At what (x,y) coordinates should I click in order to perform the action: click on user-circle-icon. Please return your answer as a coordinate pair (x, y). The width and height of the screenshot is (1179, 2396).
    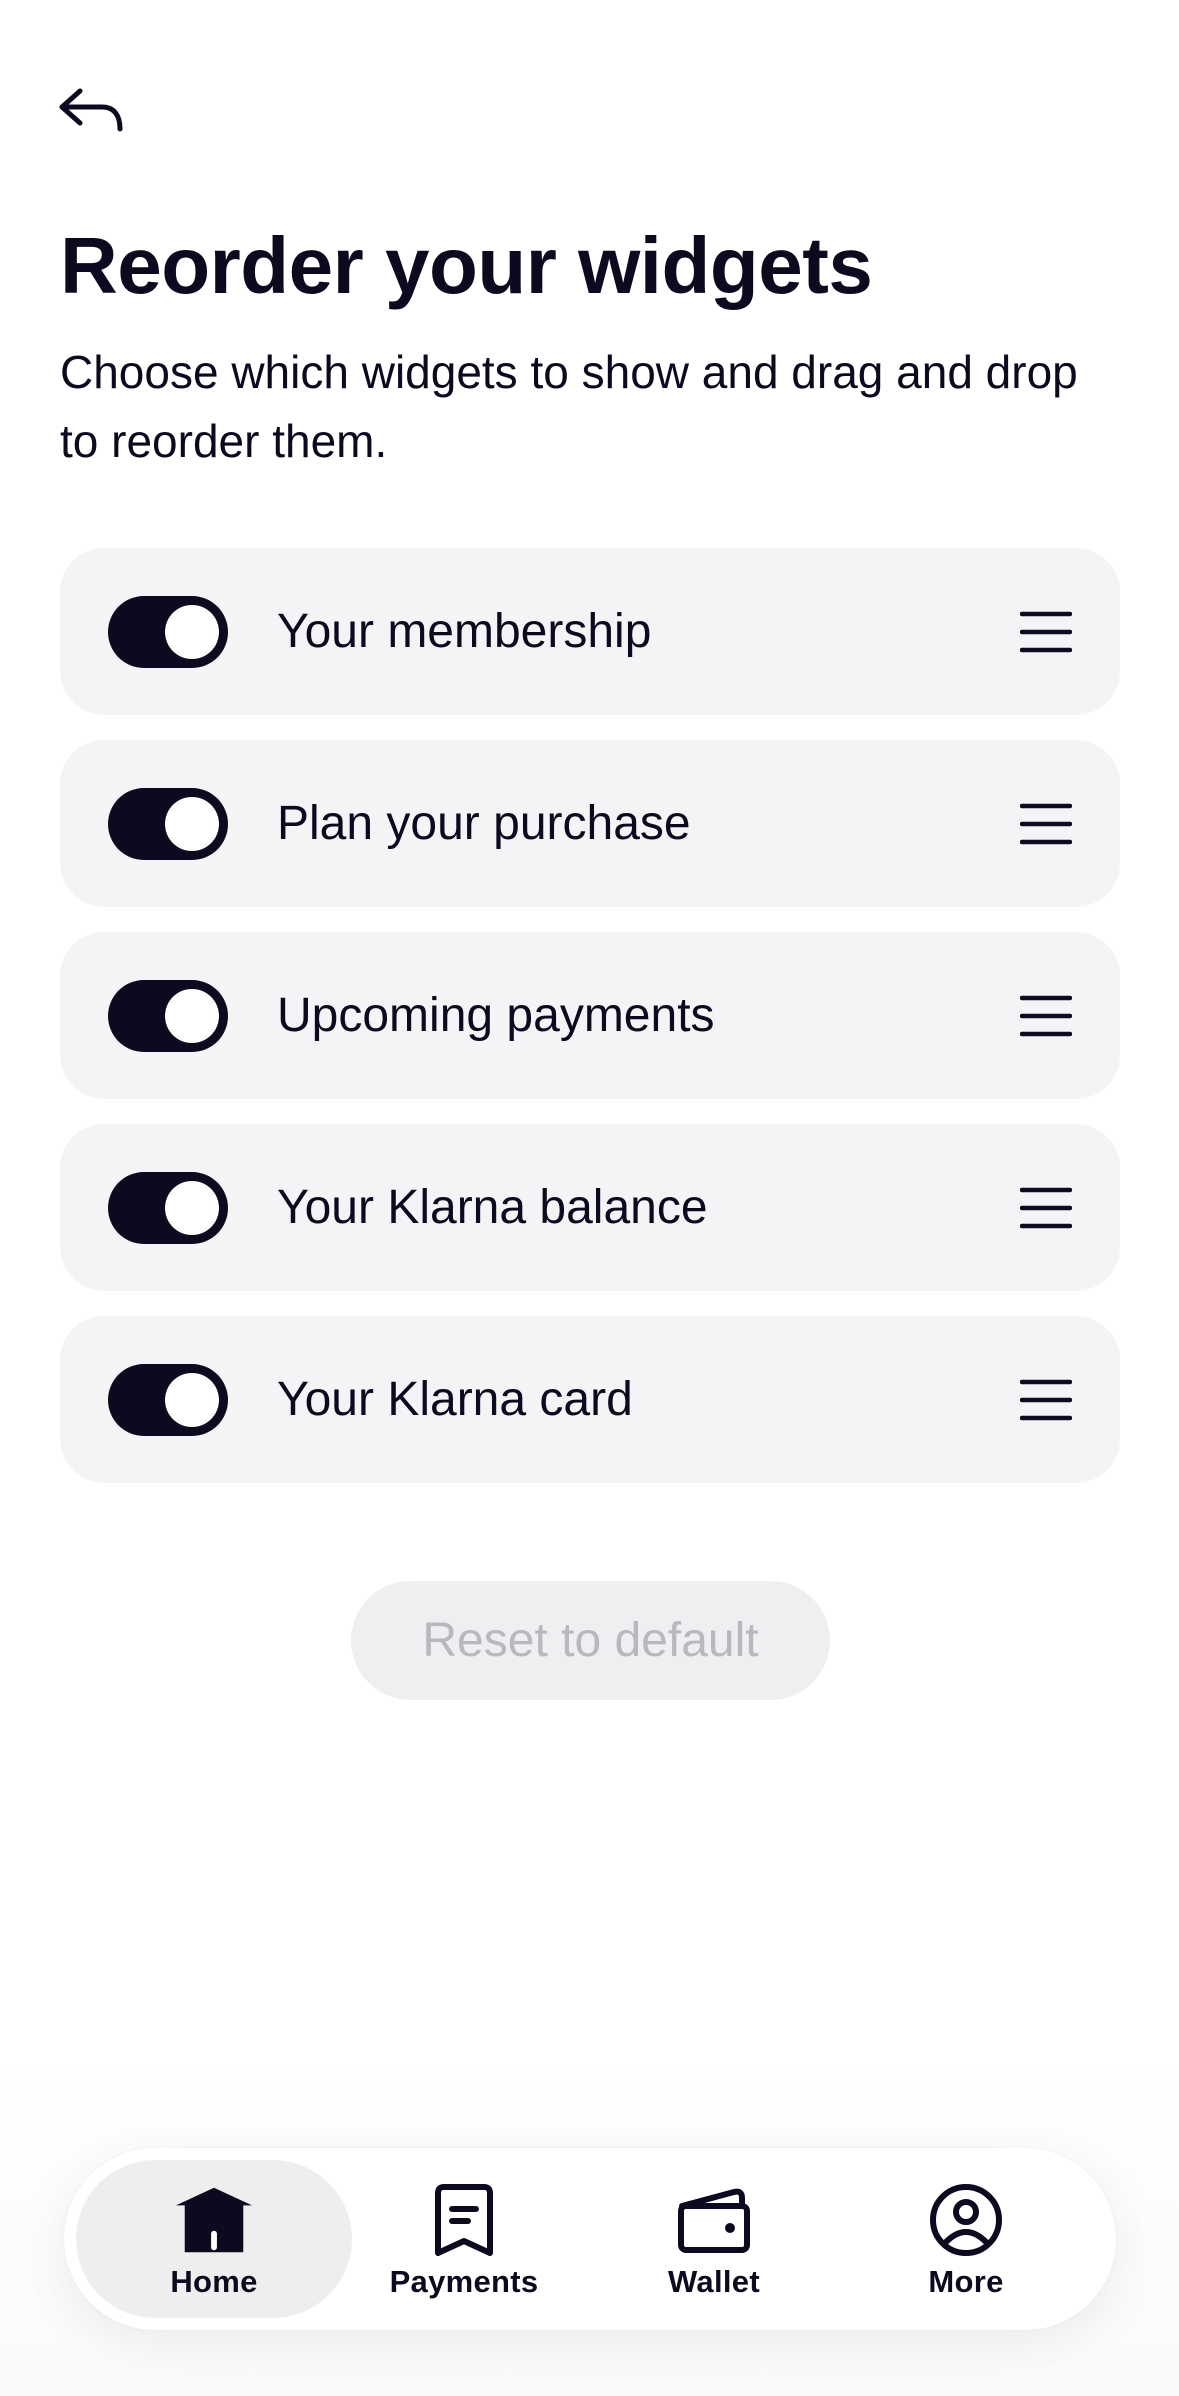
    Looking at the image, I should click on (966, 2220).